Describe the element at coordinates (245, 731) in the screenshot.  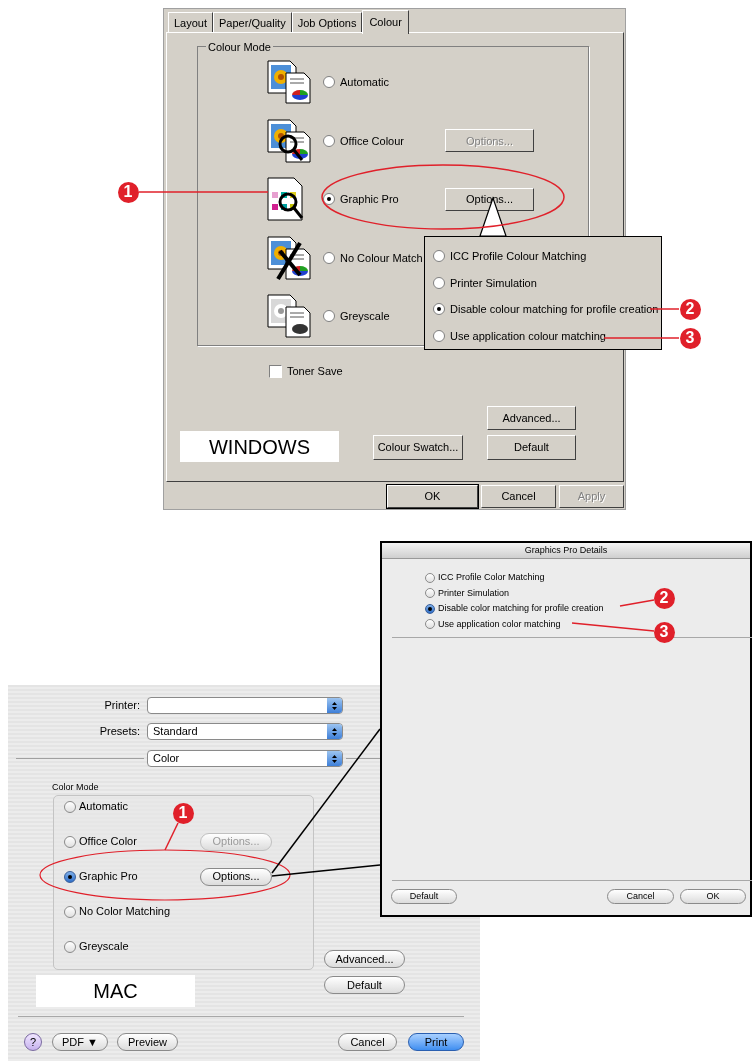
I see `popup-menu: Standard` at that location.